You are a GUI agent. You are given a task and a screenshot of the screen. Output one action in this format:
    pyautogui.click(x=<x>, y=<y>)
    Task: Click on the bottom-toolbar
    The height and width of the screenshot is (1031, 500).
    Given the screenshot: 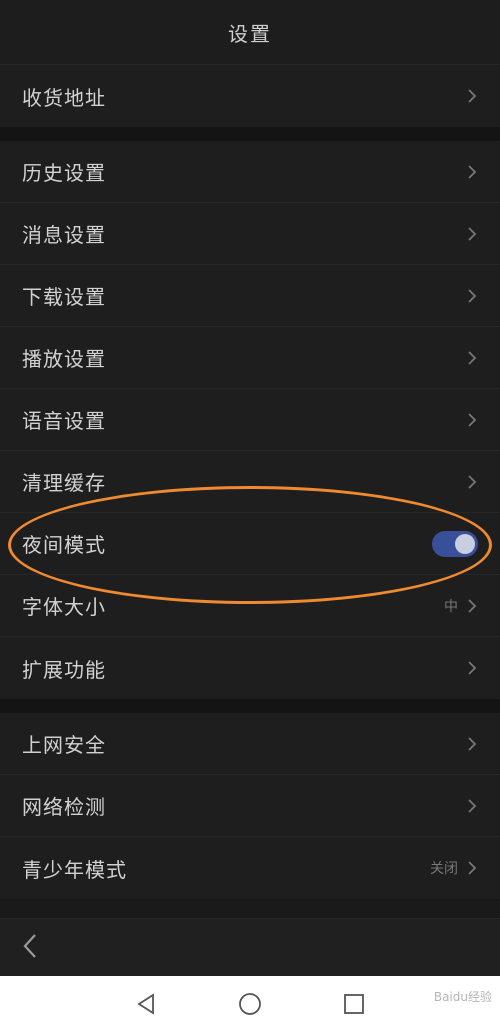 What is the action you would take?
    pyautogui.click(x=250, y=947)
    